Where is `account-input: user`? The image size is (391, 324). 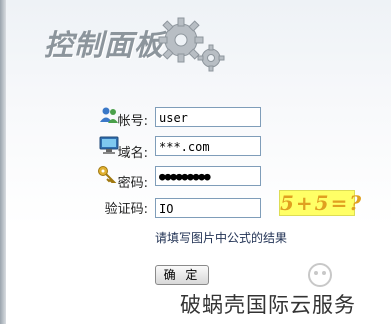 account-input: user is located at coordinates (208, 117).